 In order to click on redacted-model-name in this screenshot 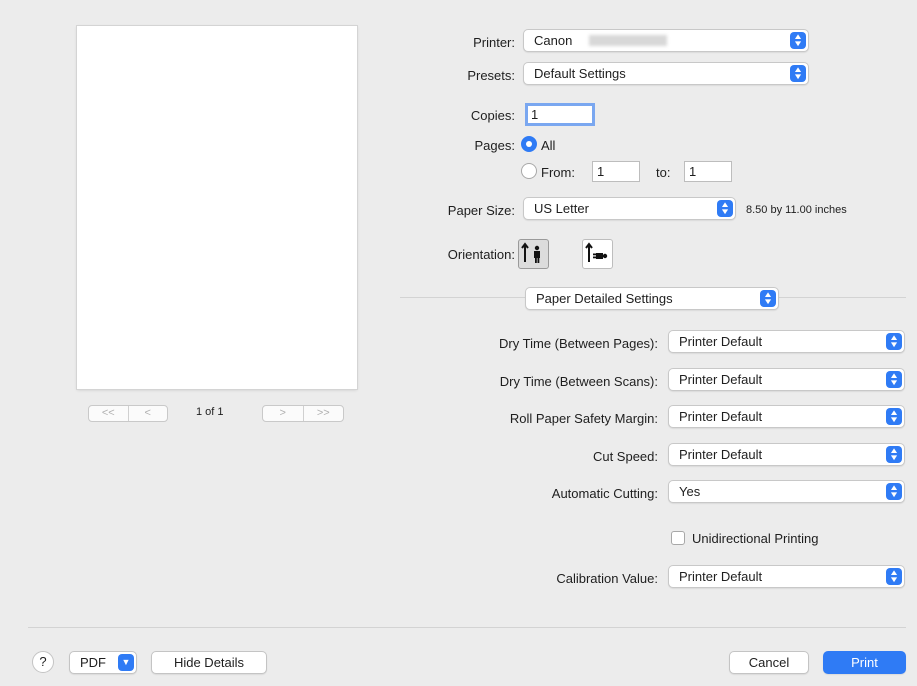, I will do `click(628, 40)`.